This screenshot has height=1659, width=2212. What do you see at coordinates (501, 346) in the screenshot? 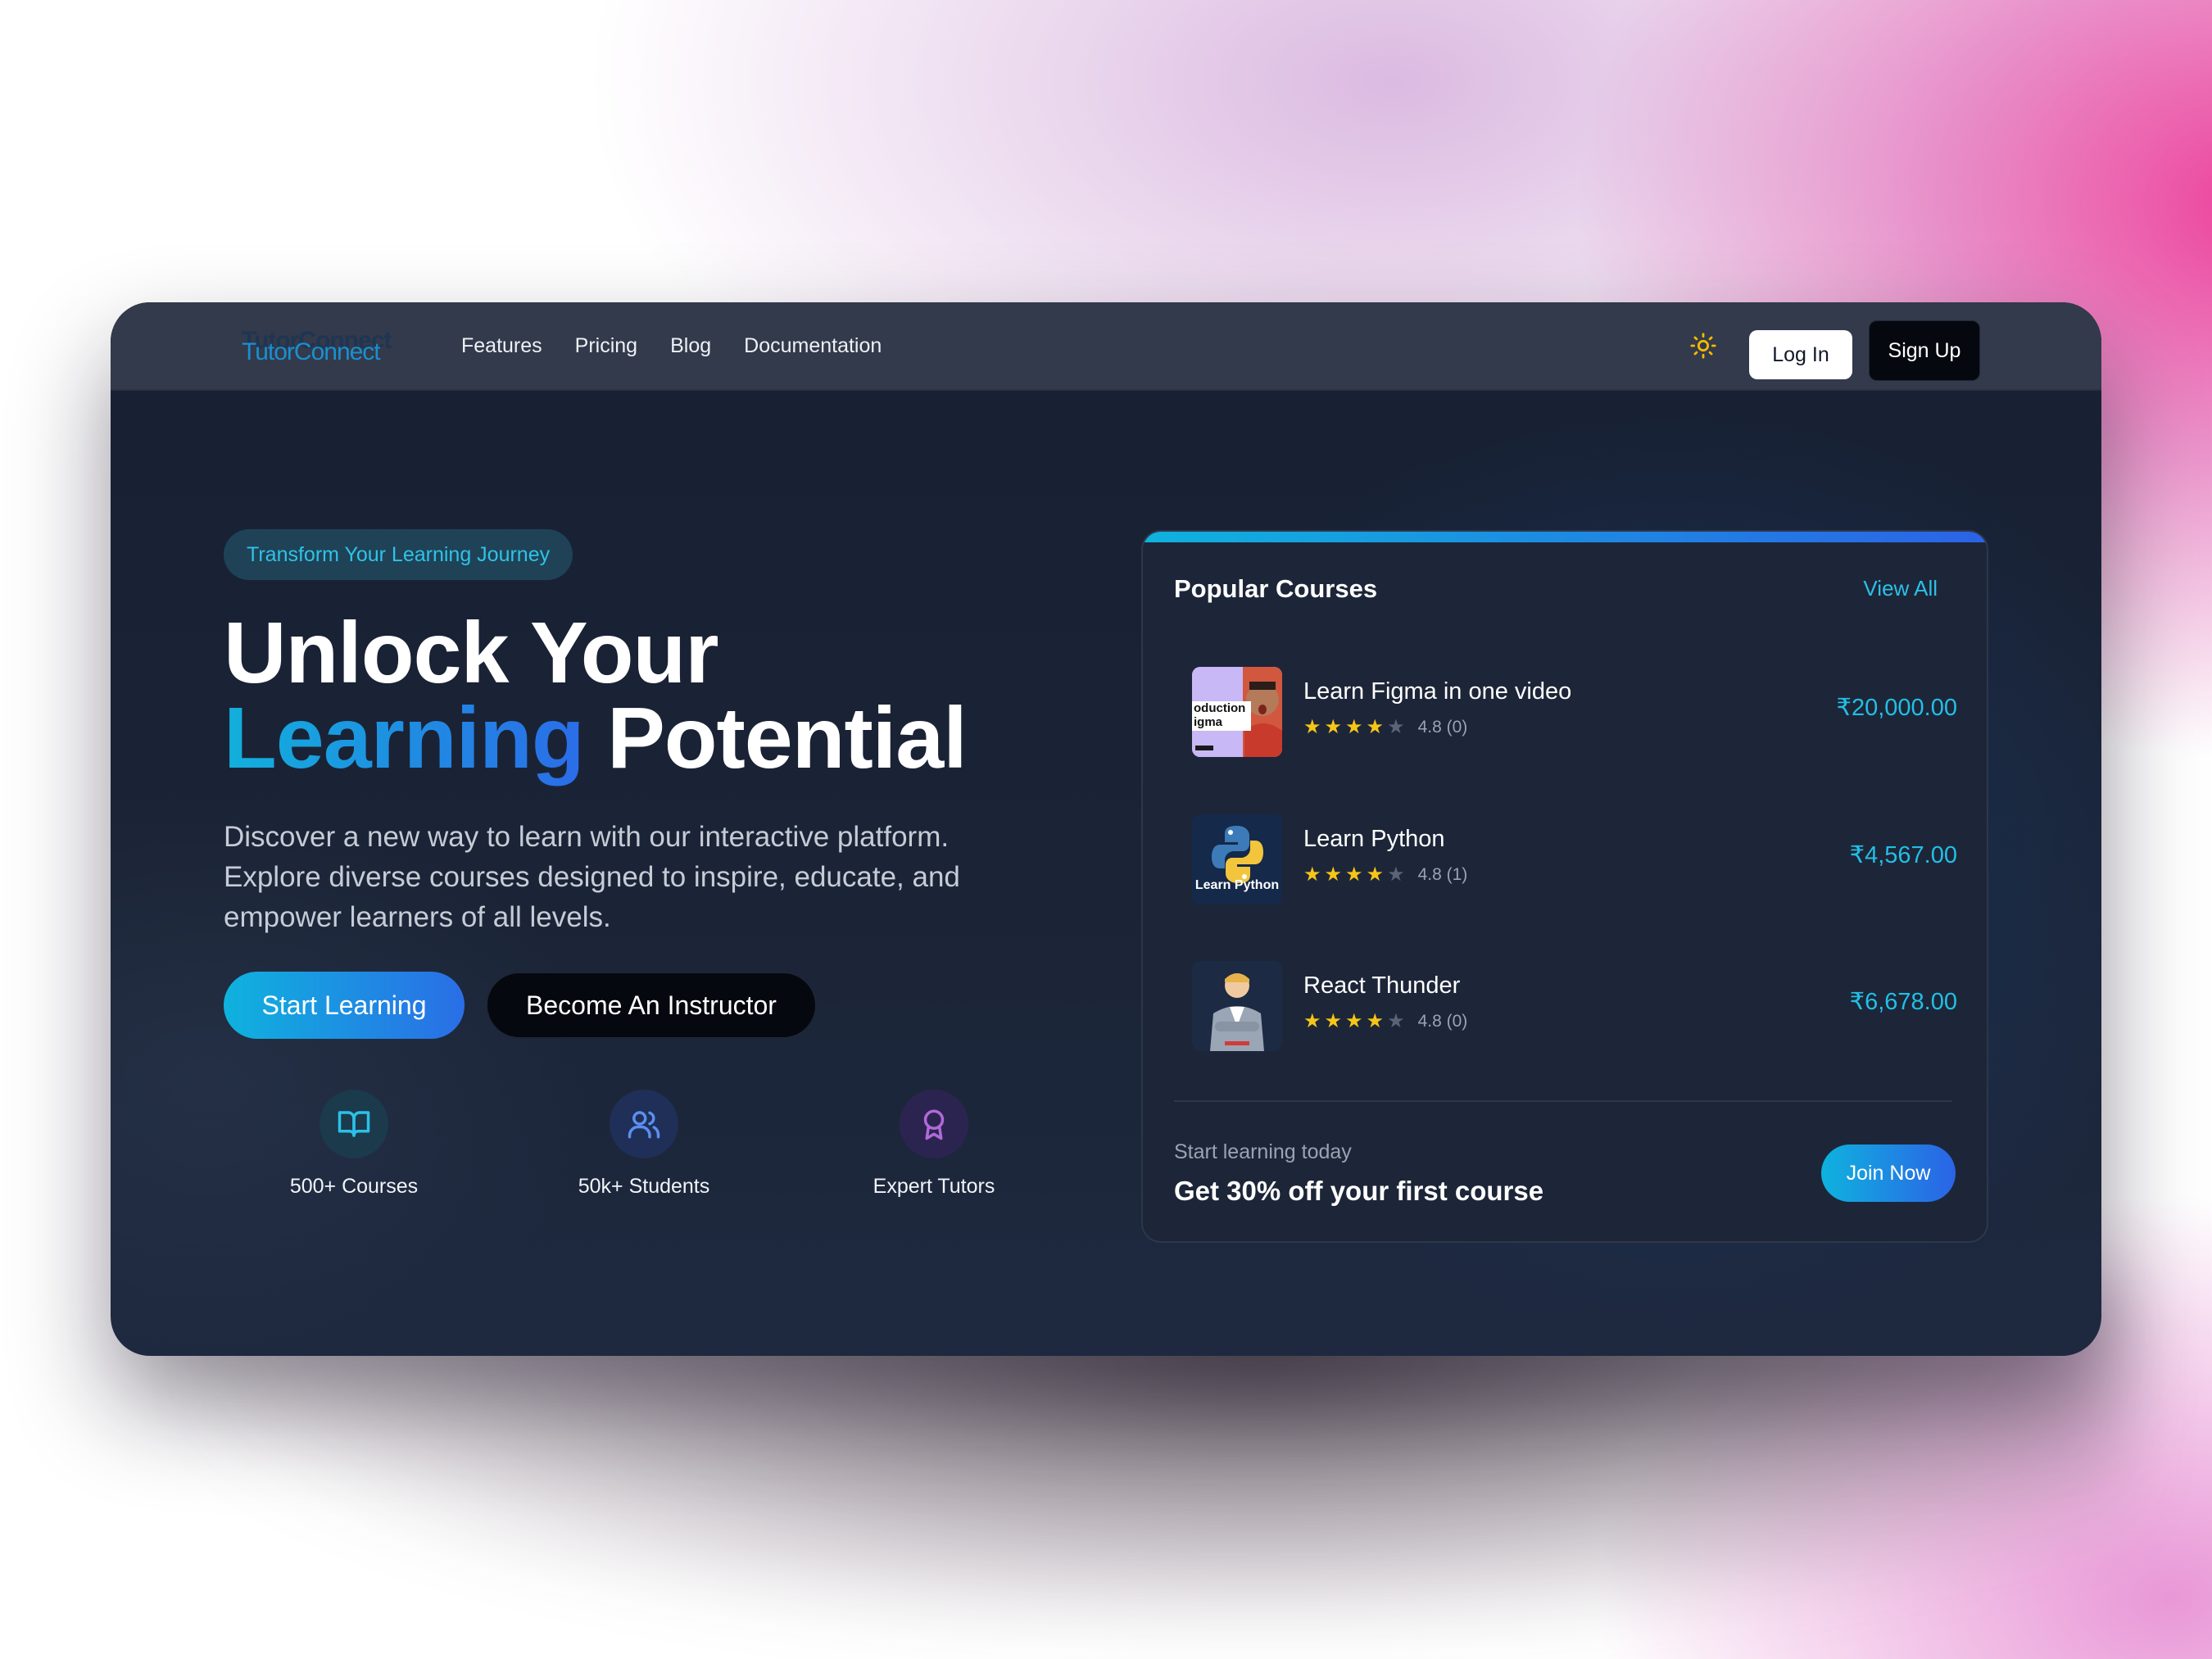
I see `nav-link-features: Features` at bounding box center [501, 346].